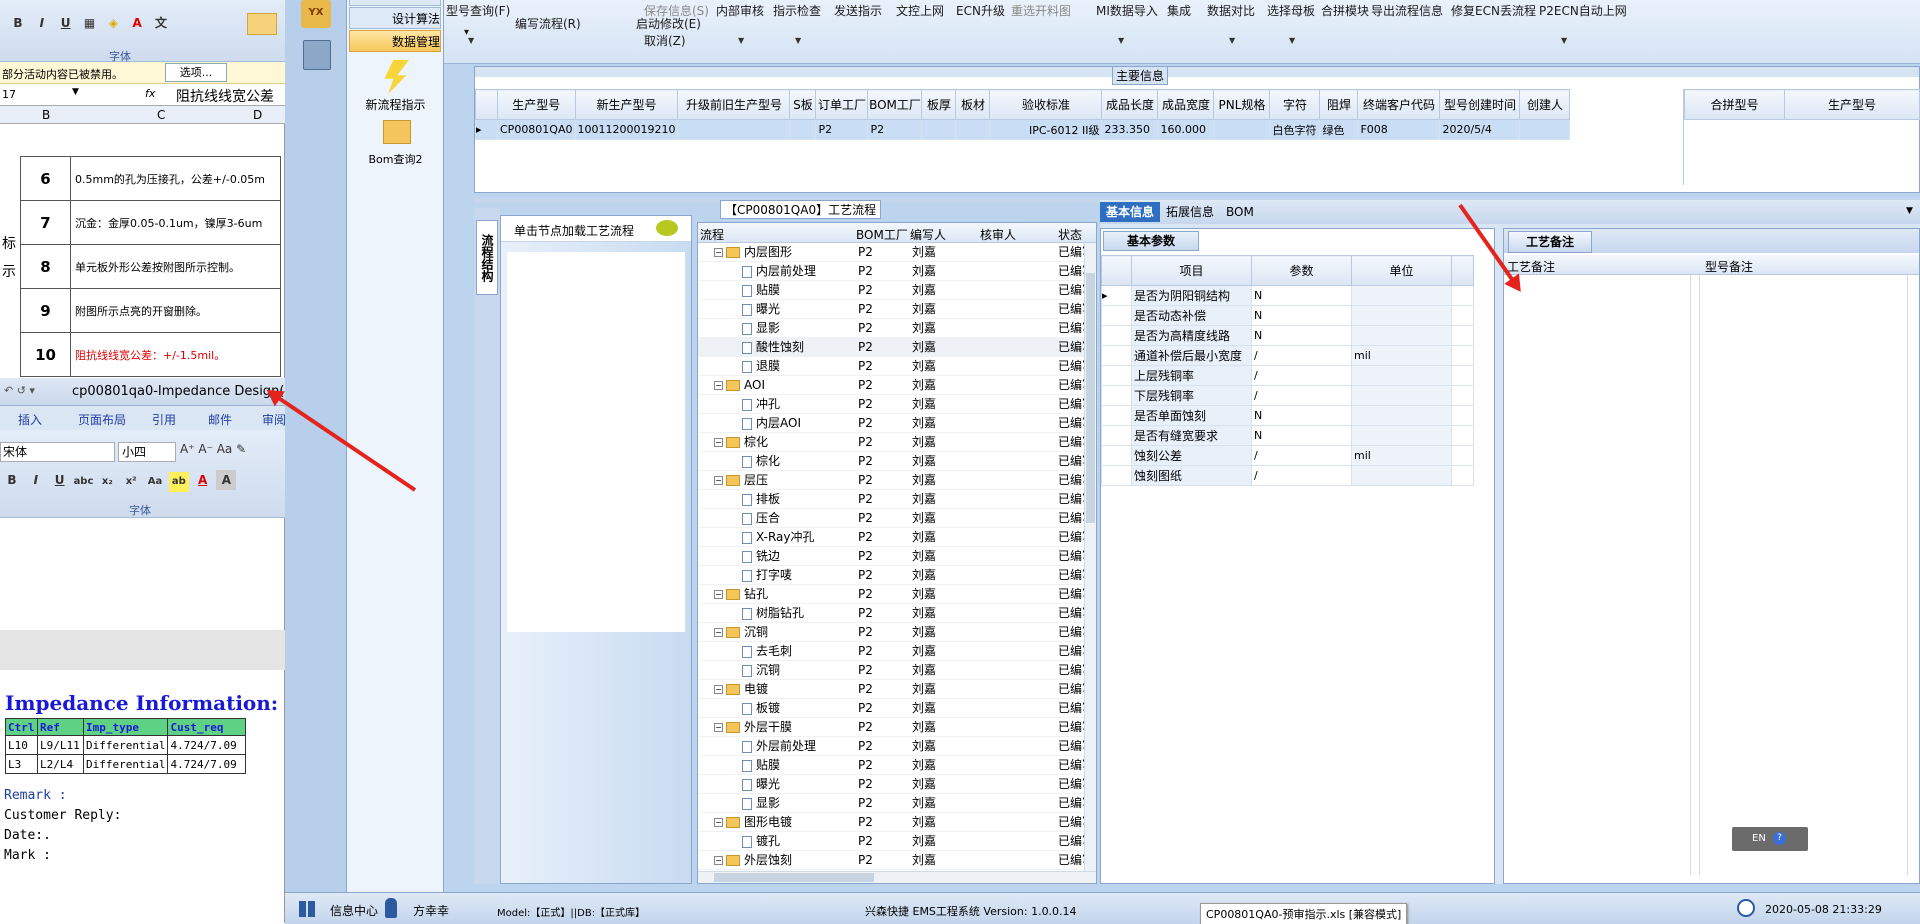  Describe the element at coordinates (1493, 10) in the screenshot. I see `toolbar-button: 修复ECN丢流程` at that location.